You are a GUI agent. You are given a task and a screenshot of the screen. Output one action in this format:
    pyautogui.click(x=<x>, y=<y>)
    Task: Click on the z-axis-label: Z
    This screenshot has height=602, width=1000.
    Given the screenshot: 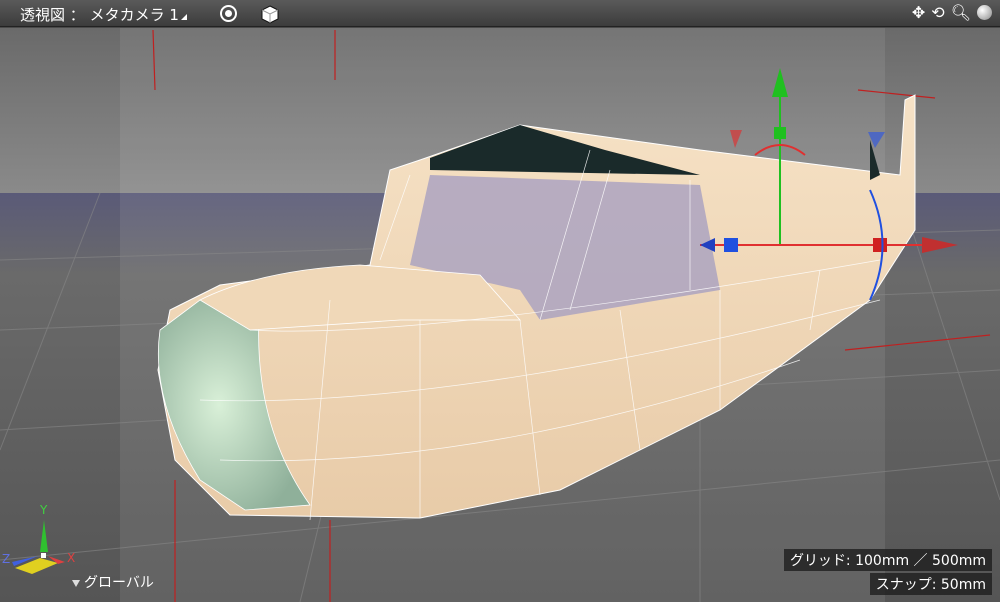 What is the action you would take?
    pyautogui.click(x=6, y=559)
    